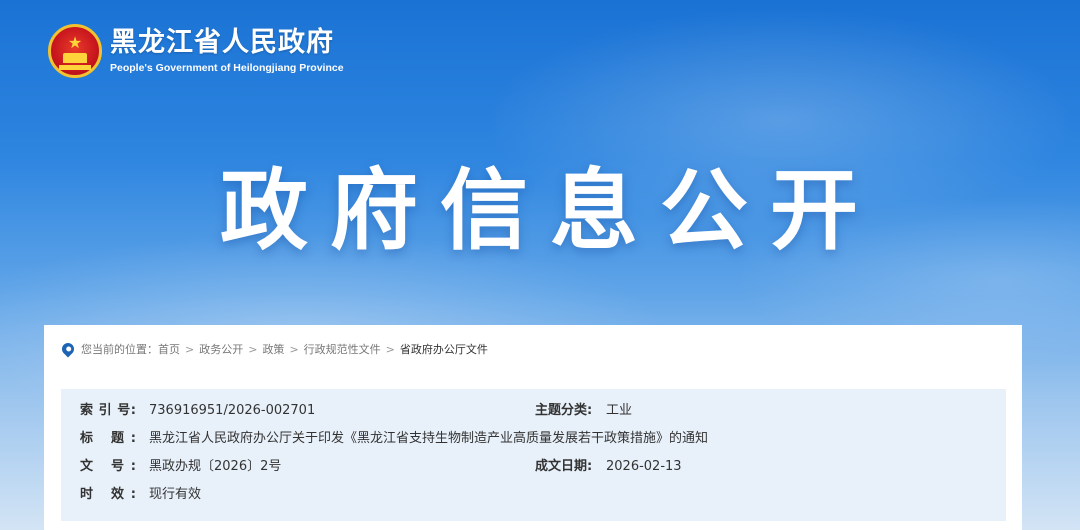  What do you see at coordinates (108, 466) in the screenshot?
I see `docno-label: 文 号:` at bounding box center [108, 466].